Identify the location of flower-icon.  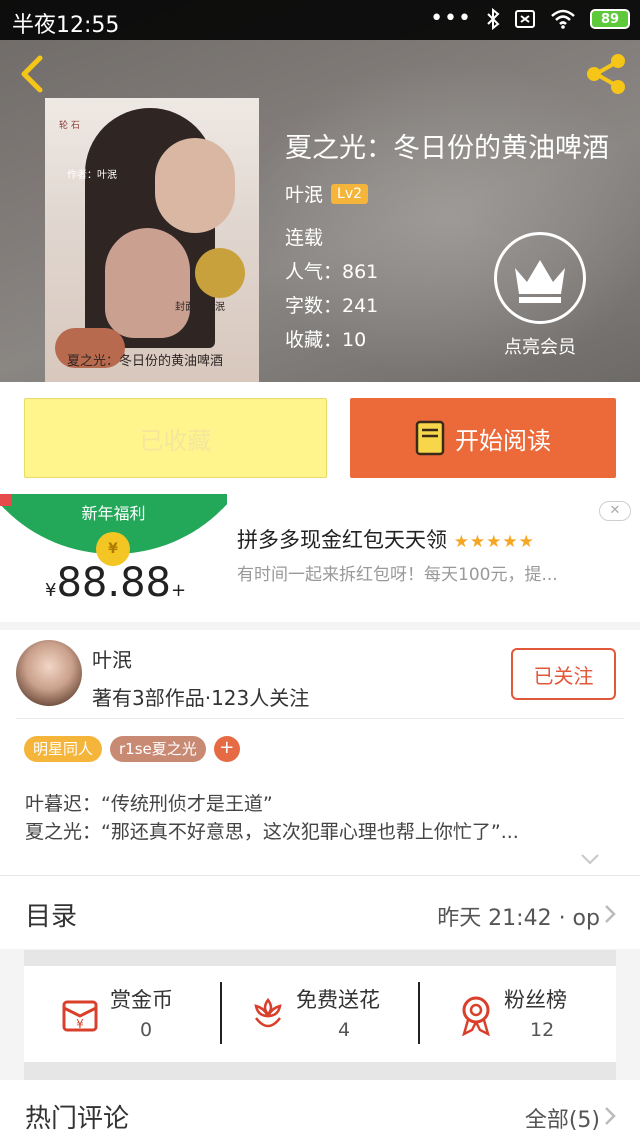
(268, 1012).